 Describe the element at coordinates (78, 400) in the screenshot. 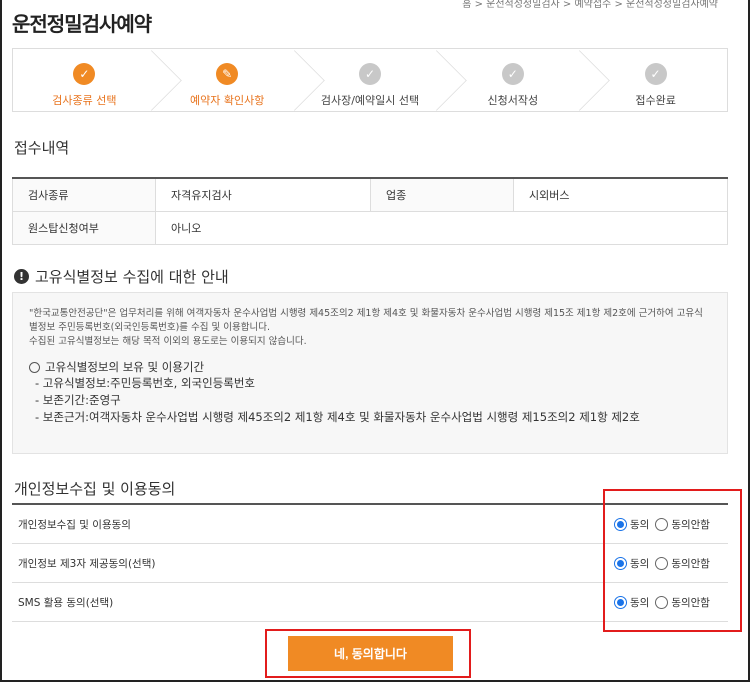

I see `hold-item: - 보존기간:준영구` at that location.